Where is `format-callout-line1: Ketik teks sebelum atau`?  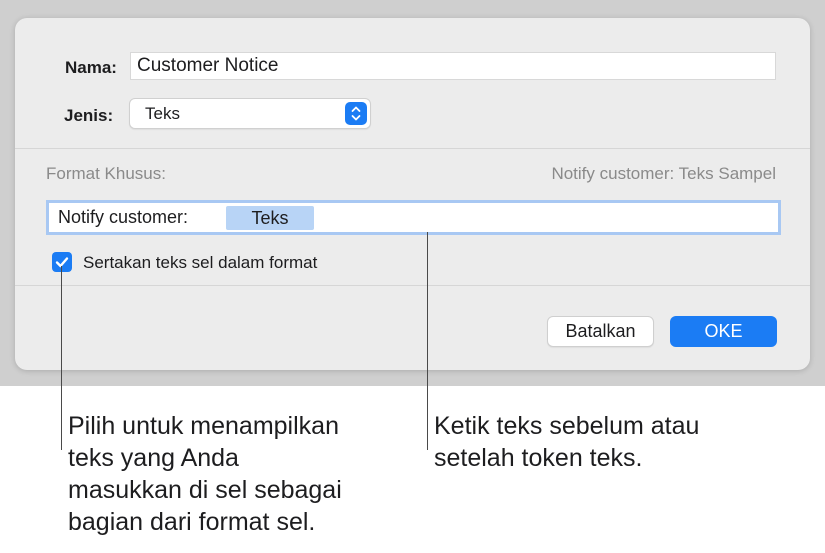
format-callout-line1: Ketik teks sebelum atau is located at coordinates (567, 426).